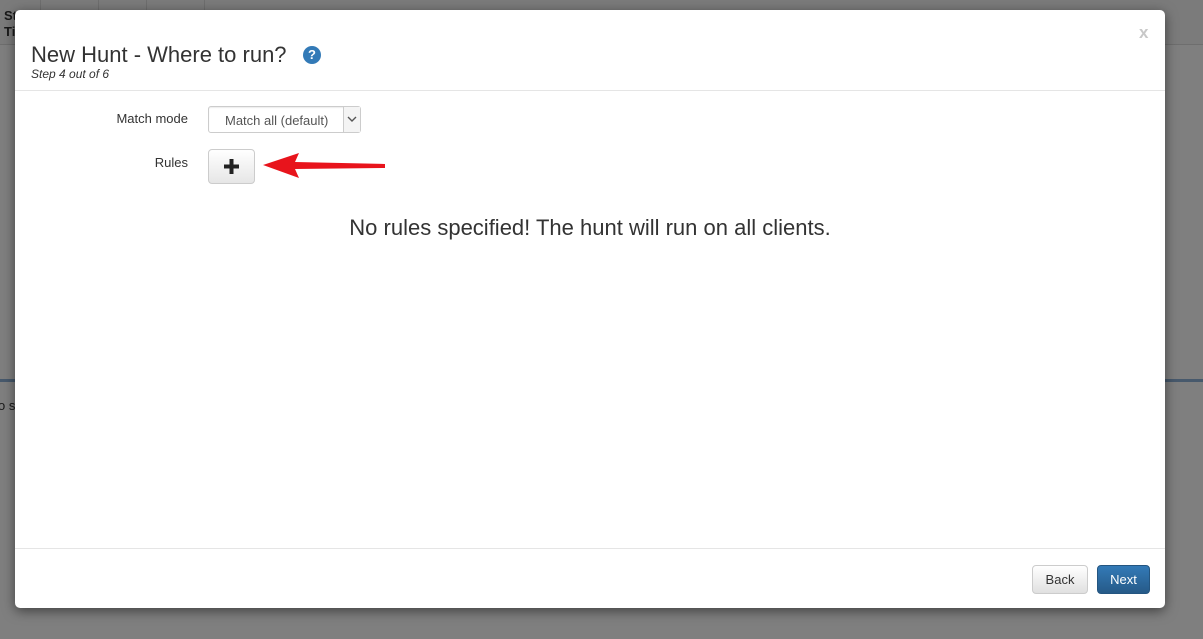 This screenshot has height=639, width=1203. What do you see at coordinates (1123, 579) in the screenshot?
I see `next-button: Next` at bounding box center [1123, 579].